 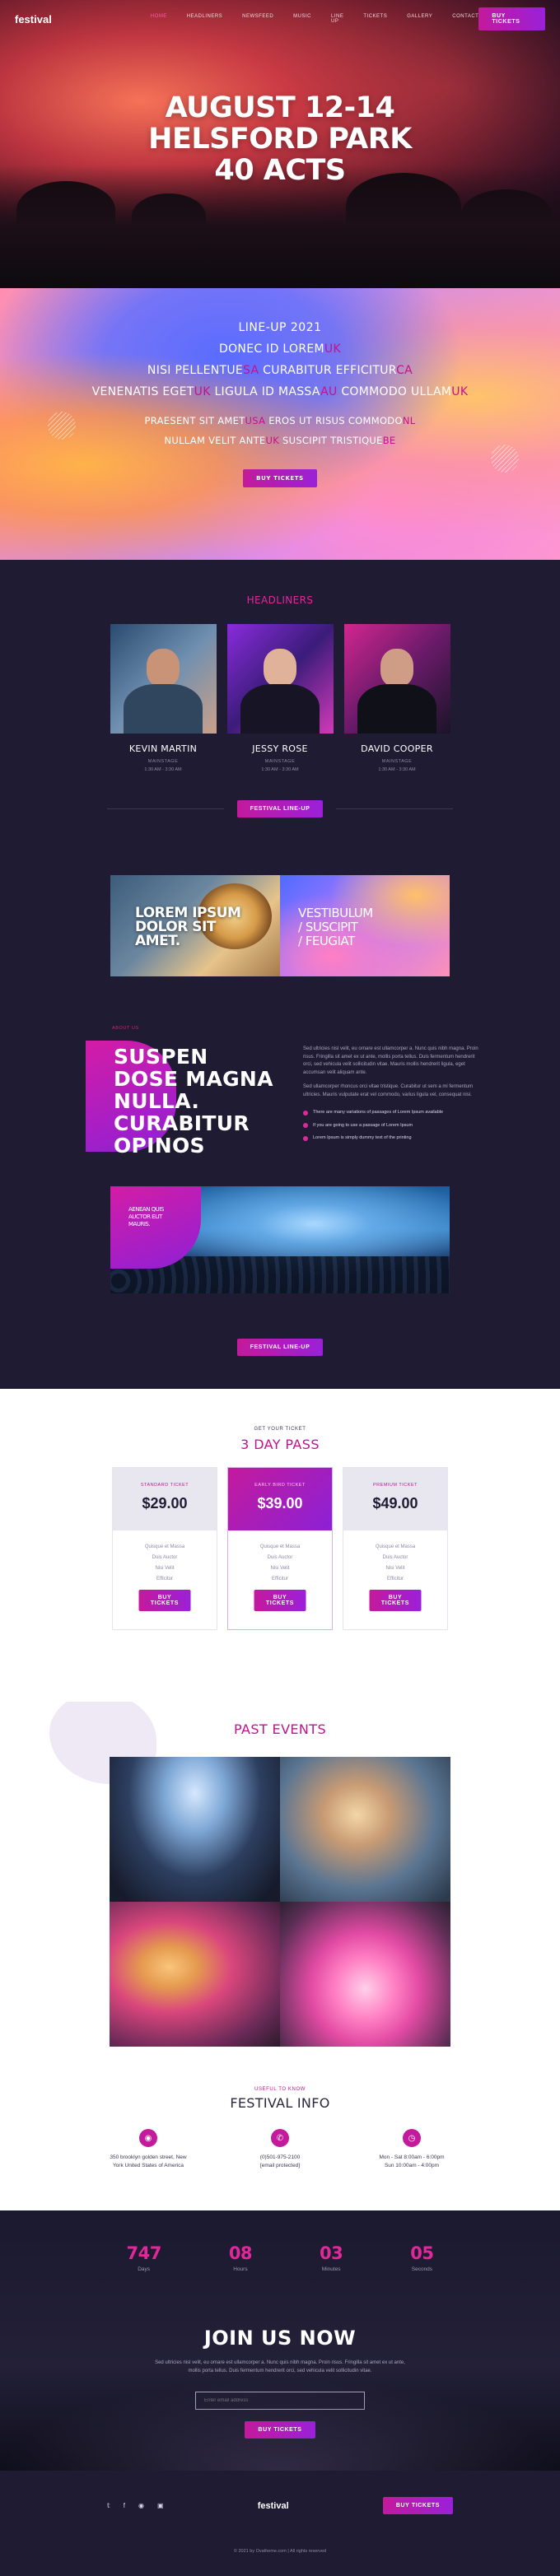 I want to click on lineup-buy-tickets-button: BUY TICKETS, so click(x=280, y=478).